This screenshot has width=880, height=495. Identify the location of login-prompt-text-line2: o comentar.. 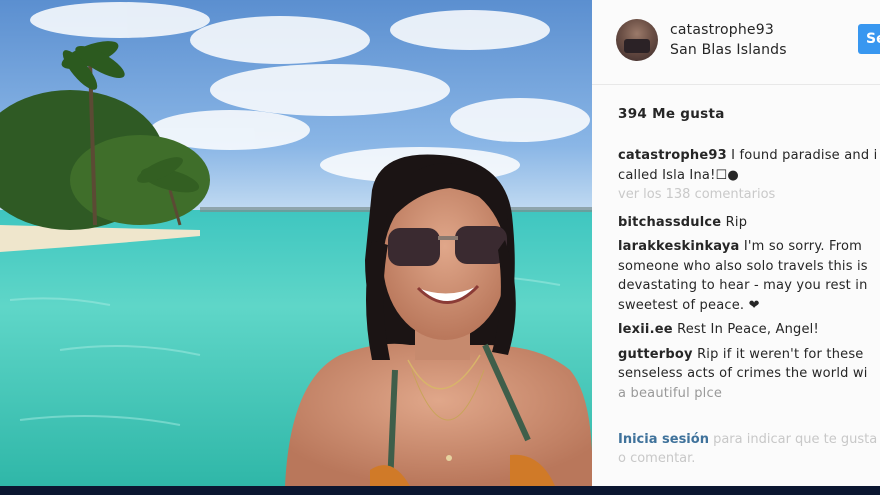
(657, 458).